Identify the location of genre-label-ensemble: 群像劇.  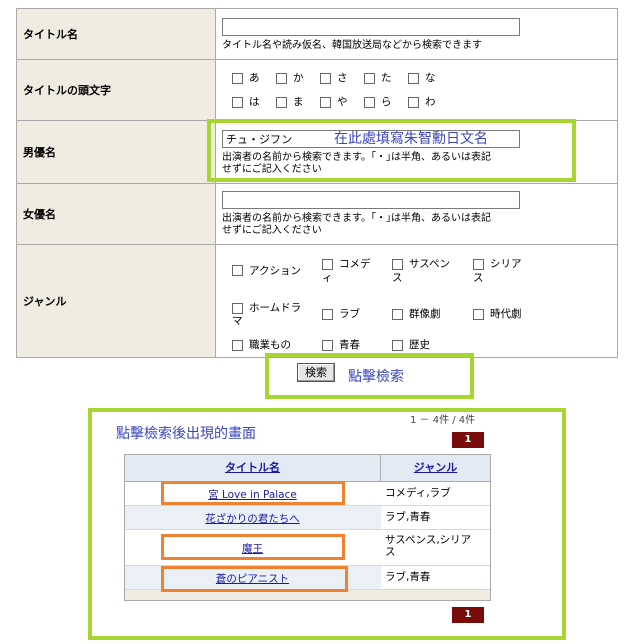
(425, 314).